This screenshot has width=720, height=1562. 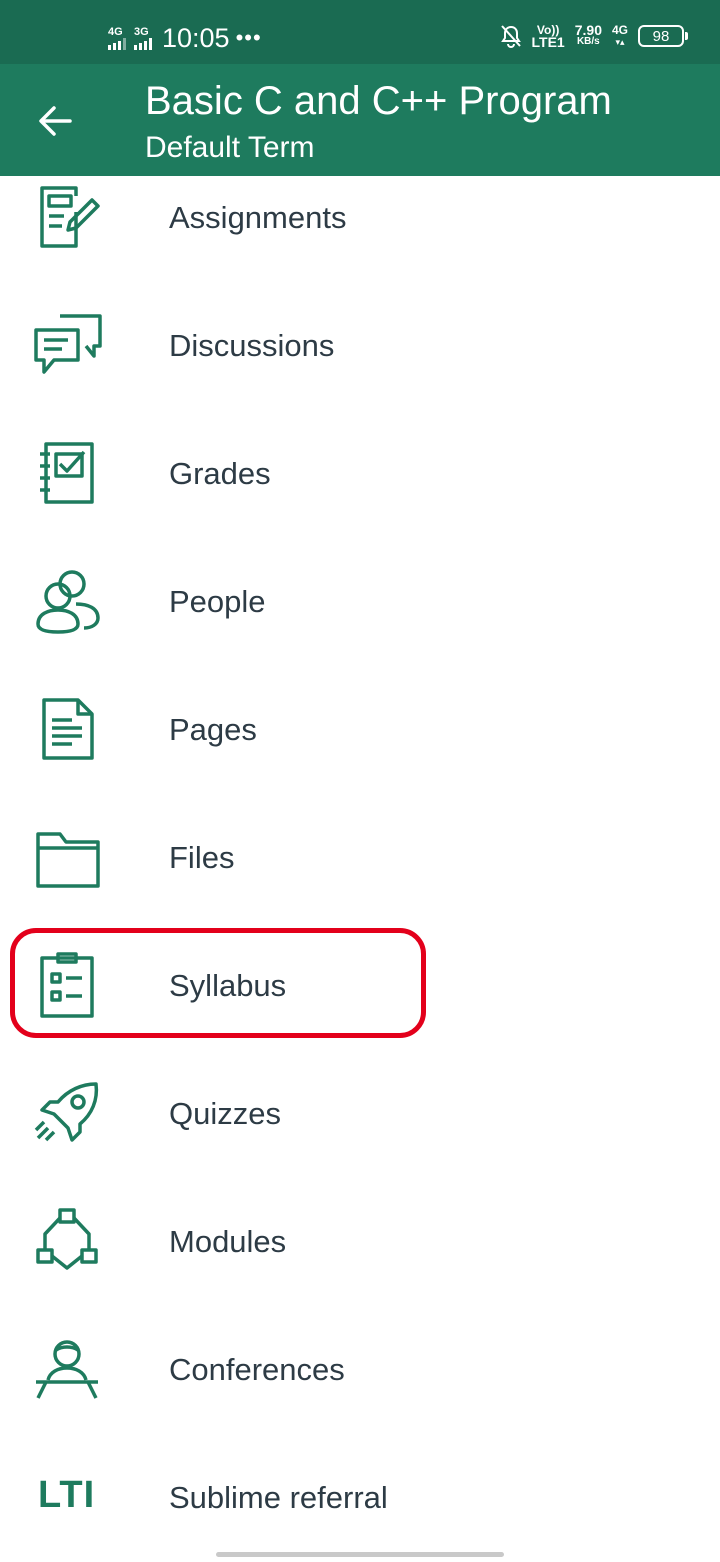 I want to click on clock: 10:05, so click(x=196, y=38).